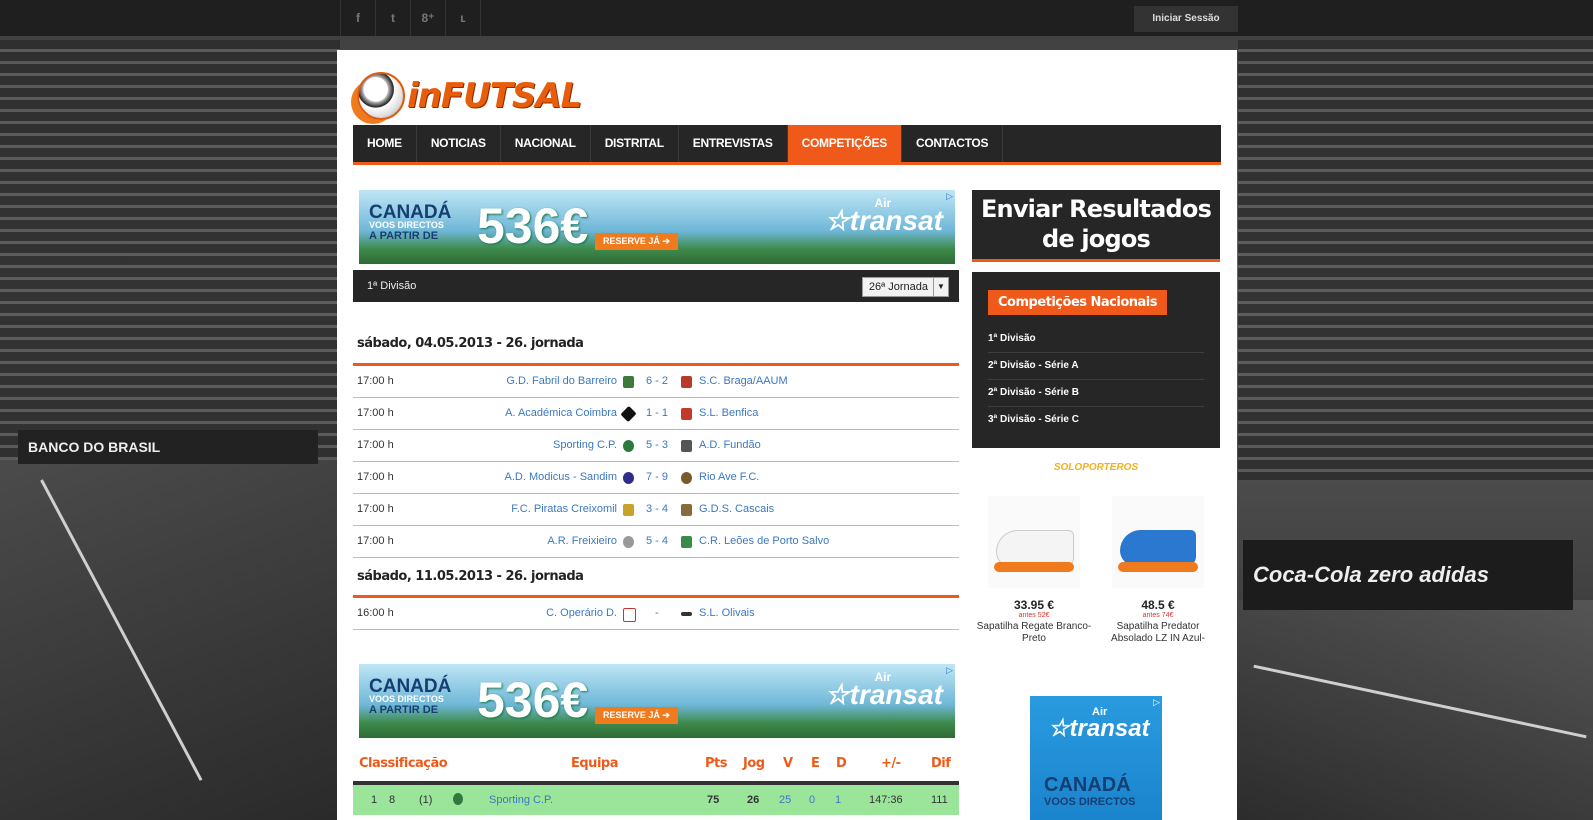 The height and width of the screenshot is (820, 1593). Describe the element at coordinates (1096, 393) in the screenshot. I see `competition-link: 2ª Divisão - Série B` at that location.